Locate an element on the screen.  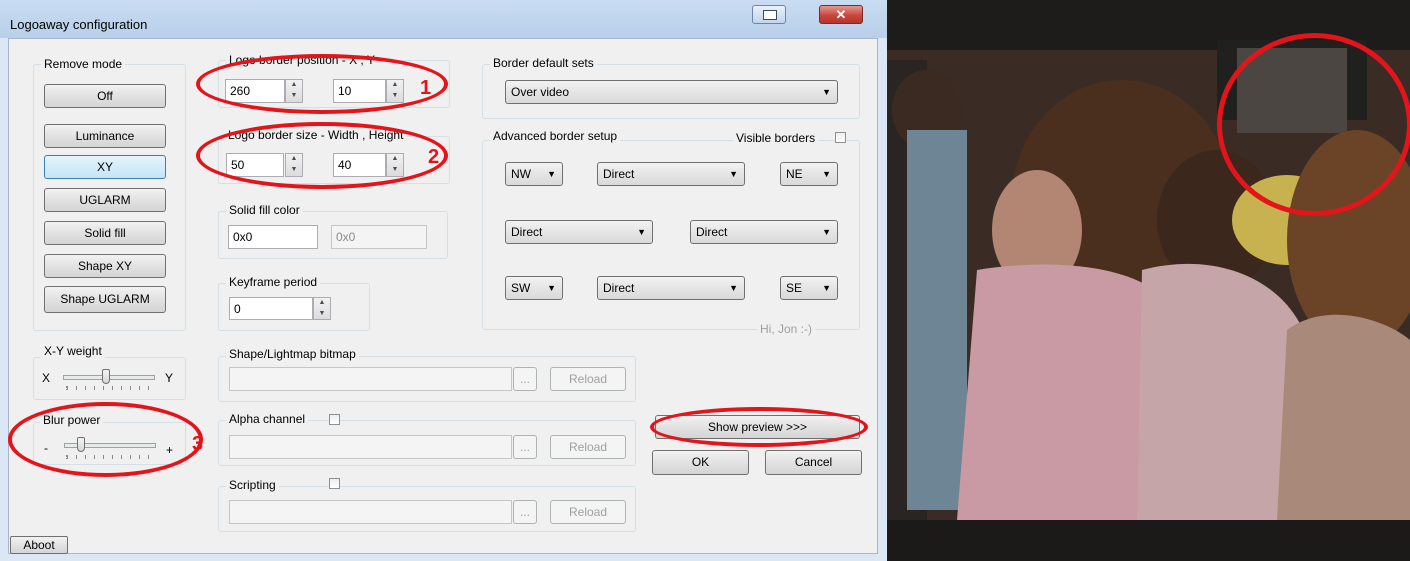
xy-weight-ticks is located at coordinates (109, 388).